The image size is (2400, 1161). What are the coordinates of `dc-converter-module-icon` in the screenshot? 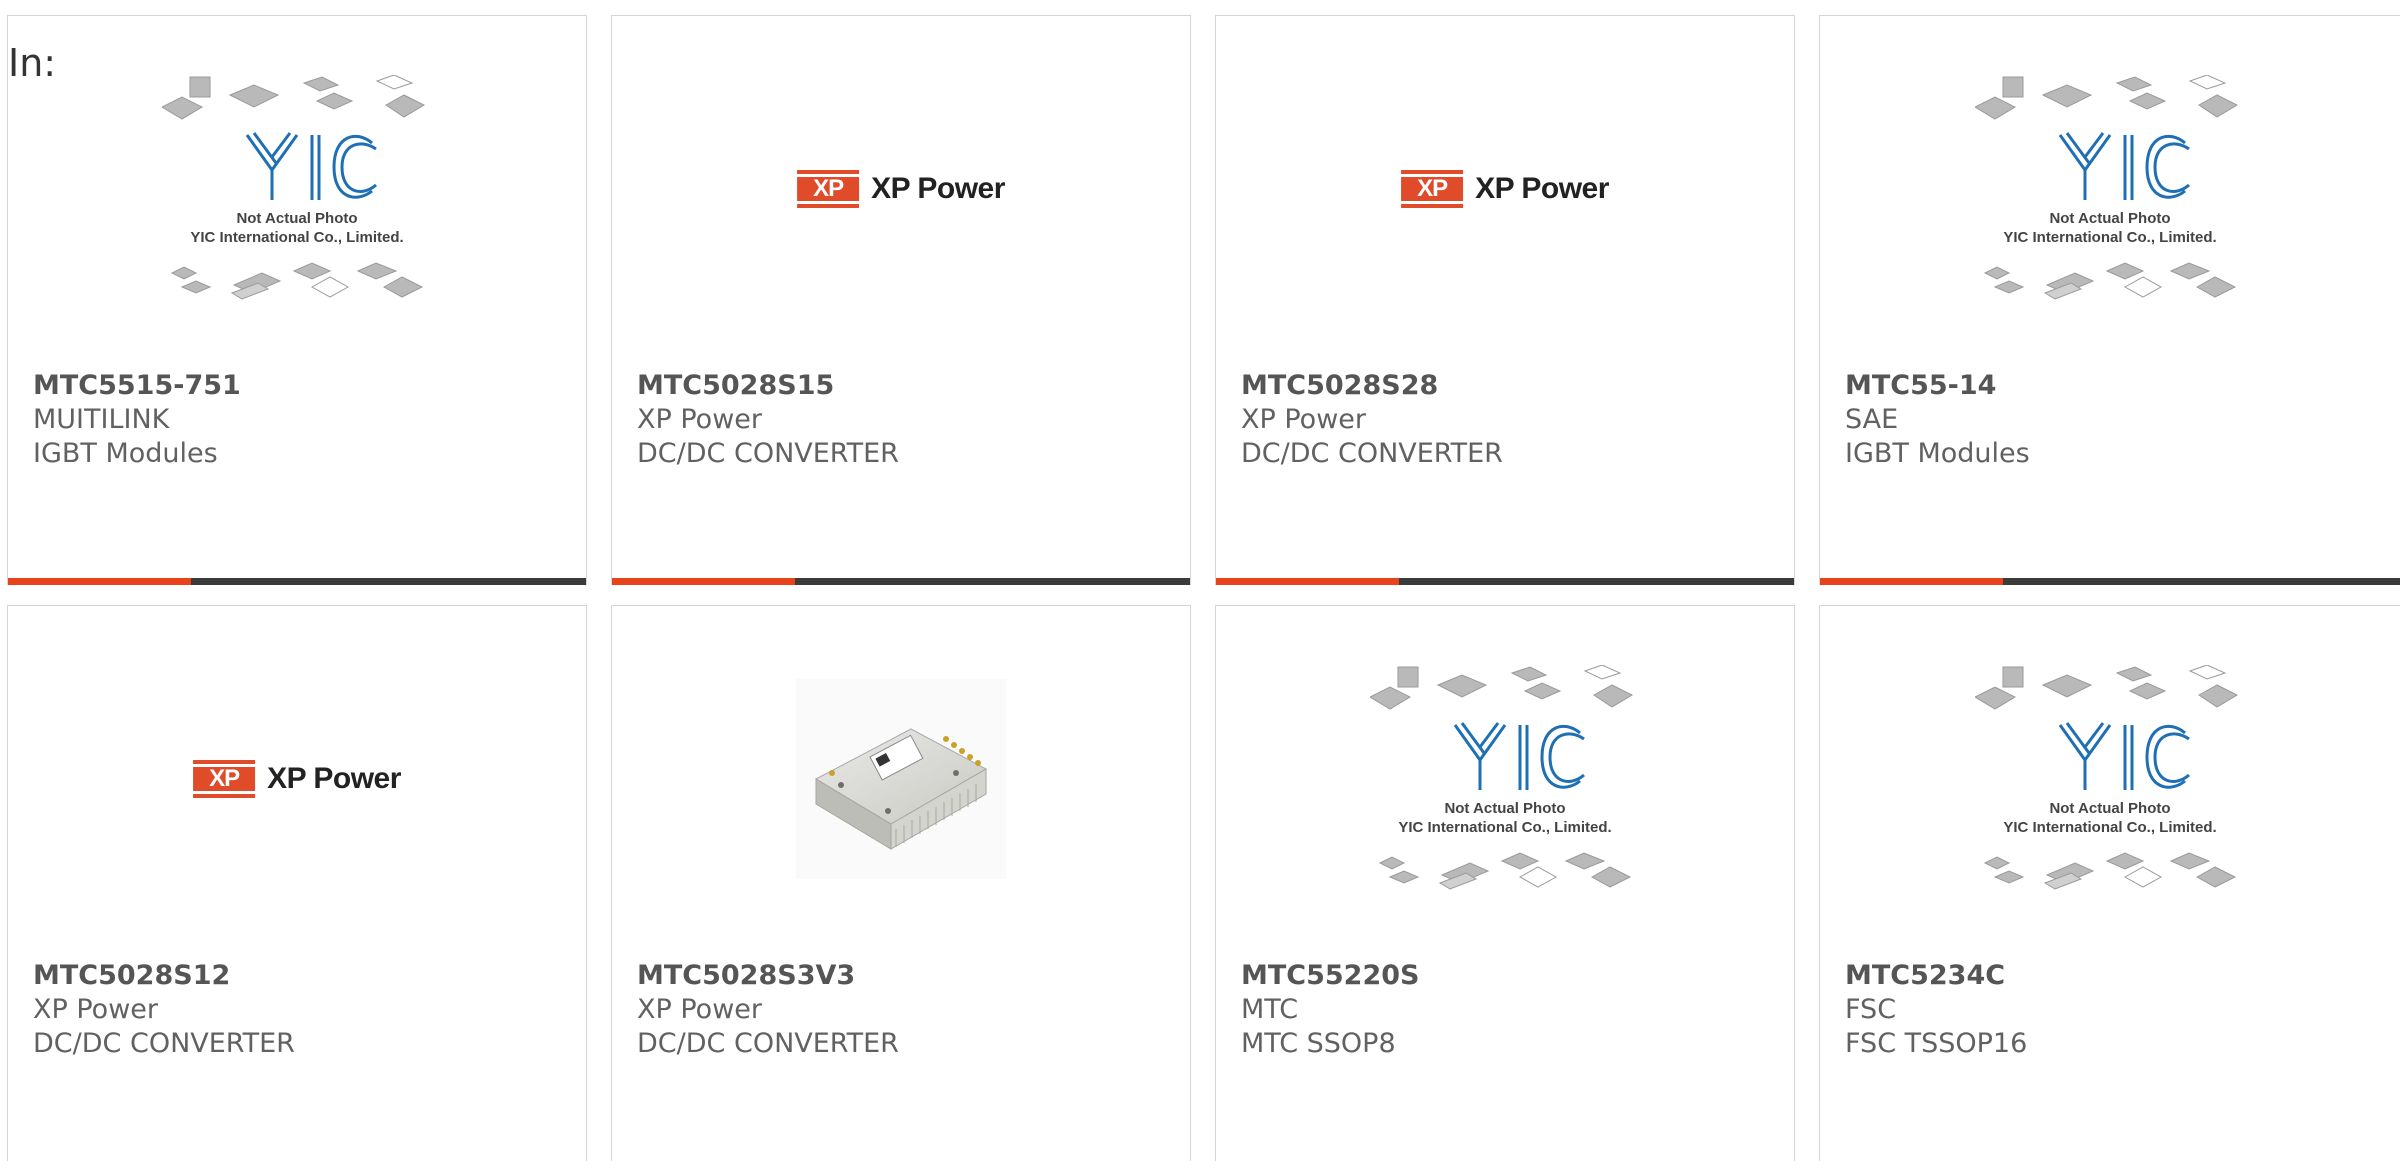 It's located at (901, 778).